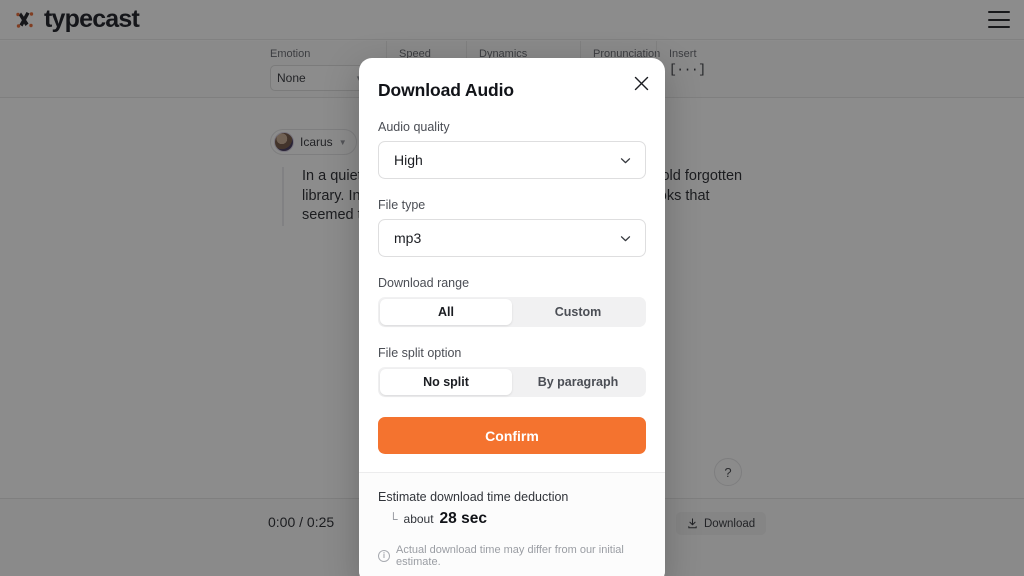 This screenshot has width=1024, height=576. Describe the element at coordinates (420, 353) in the screenshot. I see `file-split-label: File split option` at that location.